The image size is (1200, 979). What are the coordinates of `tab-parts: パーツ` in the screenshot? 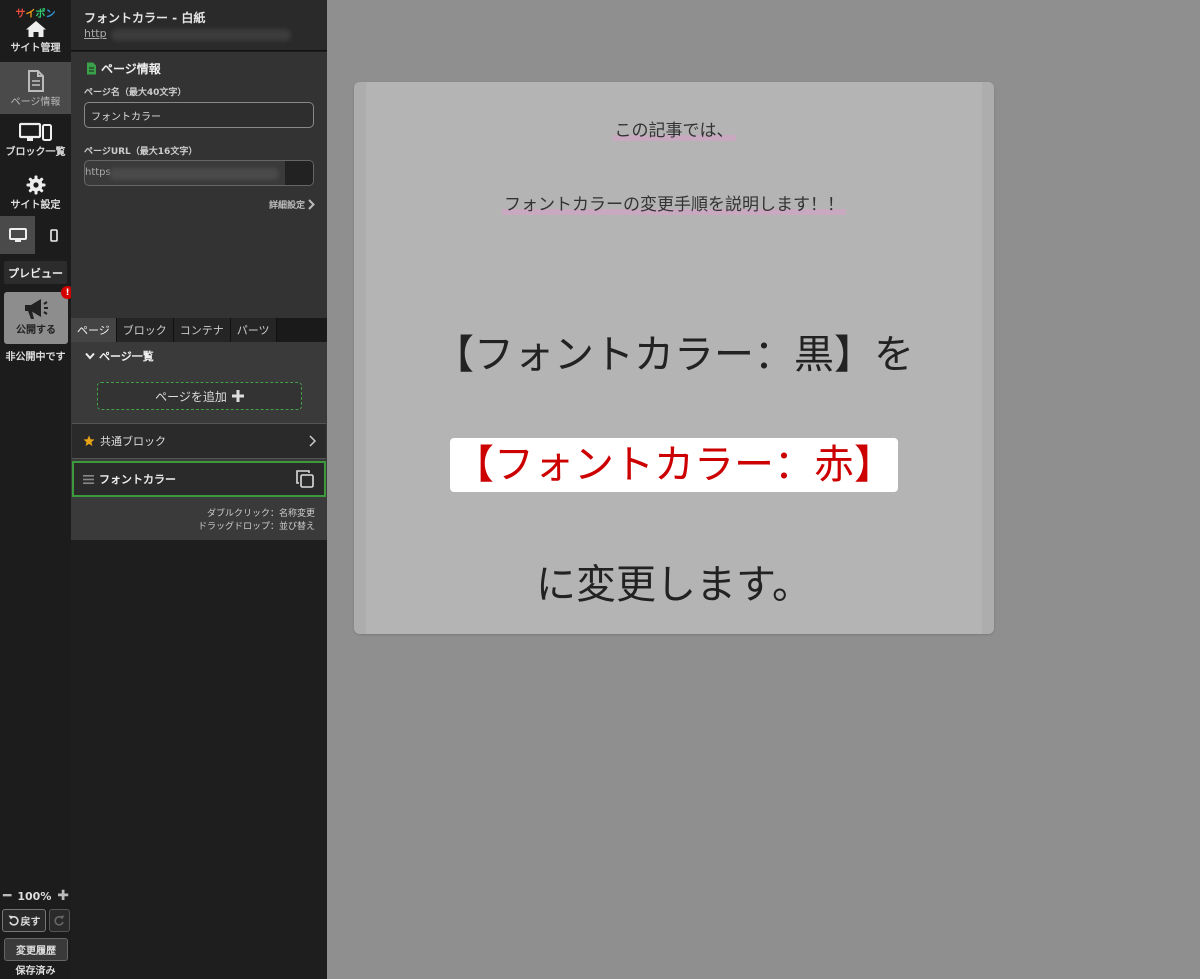 It's located at (253, 330).